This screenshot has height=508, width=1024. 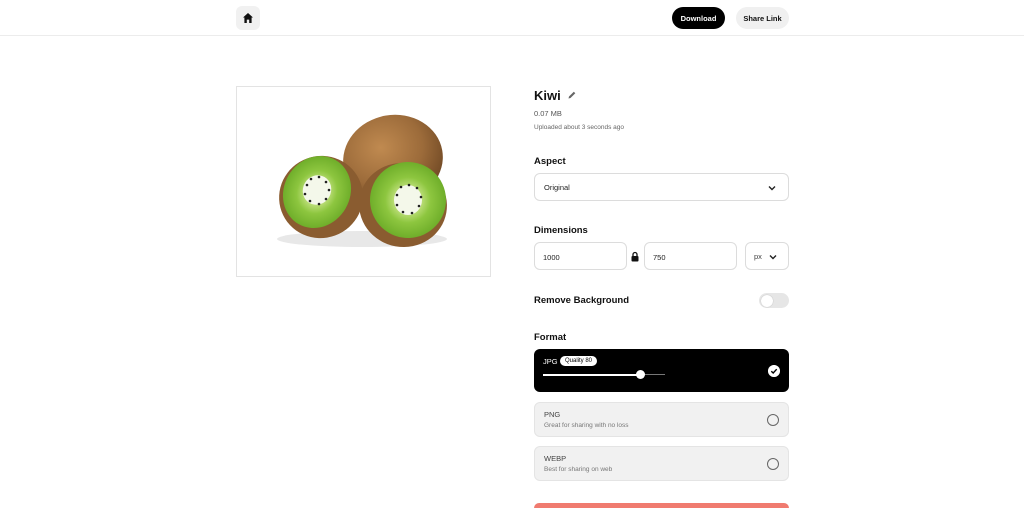 I want to click on image-preview, so click(x=363, y=181).